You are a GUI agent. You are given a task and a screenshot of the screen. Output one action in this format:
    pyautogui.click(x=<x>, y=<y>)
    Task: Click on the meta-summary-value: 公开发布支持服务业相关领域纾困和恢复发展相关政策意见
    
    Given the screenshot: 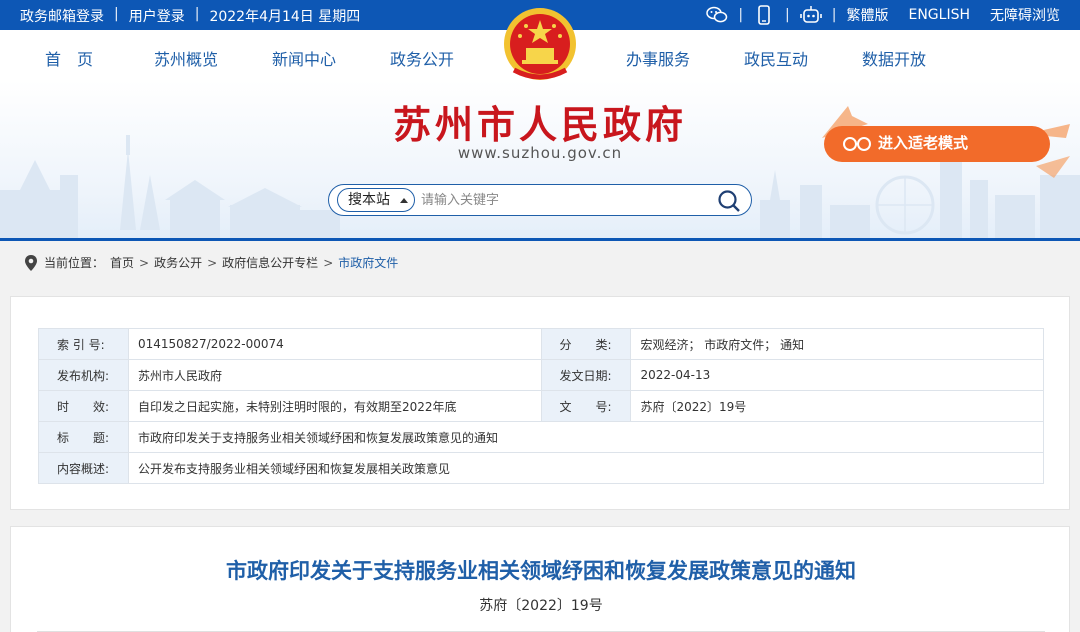 What is the action you would take?
    pyautogui.click(x=586, y=468)
    